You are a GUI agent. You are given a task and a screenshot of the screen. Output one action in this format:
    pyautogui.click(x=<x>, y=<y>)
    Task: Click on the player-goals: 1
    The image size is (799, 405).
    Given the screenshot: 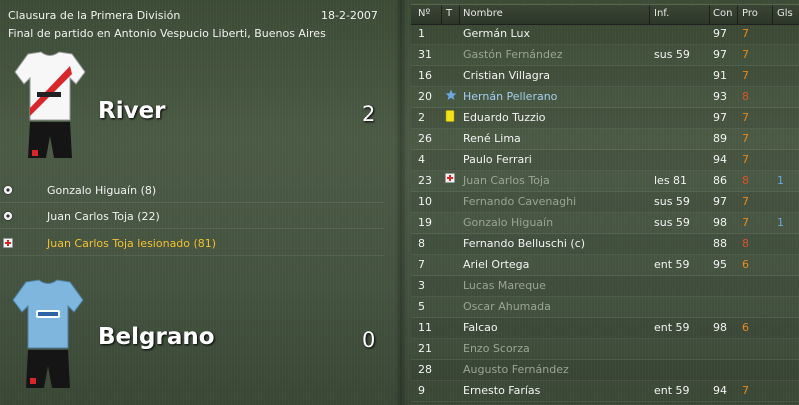 What is the action you would take?
    pyautogui.click(x=780, y=180)
    